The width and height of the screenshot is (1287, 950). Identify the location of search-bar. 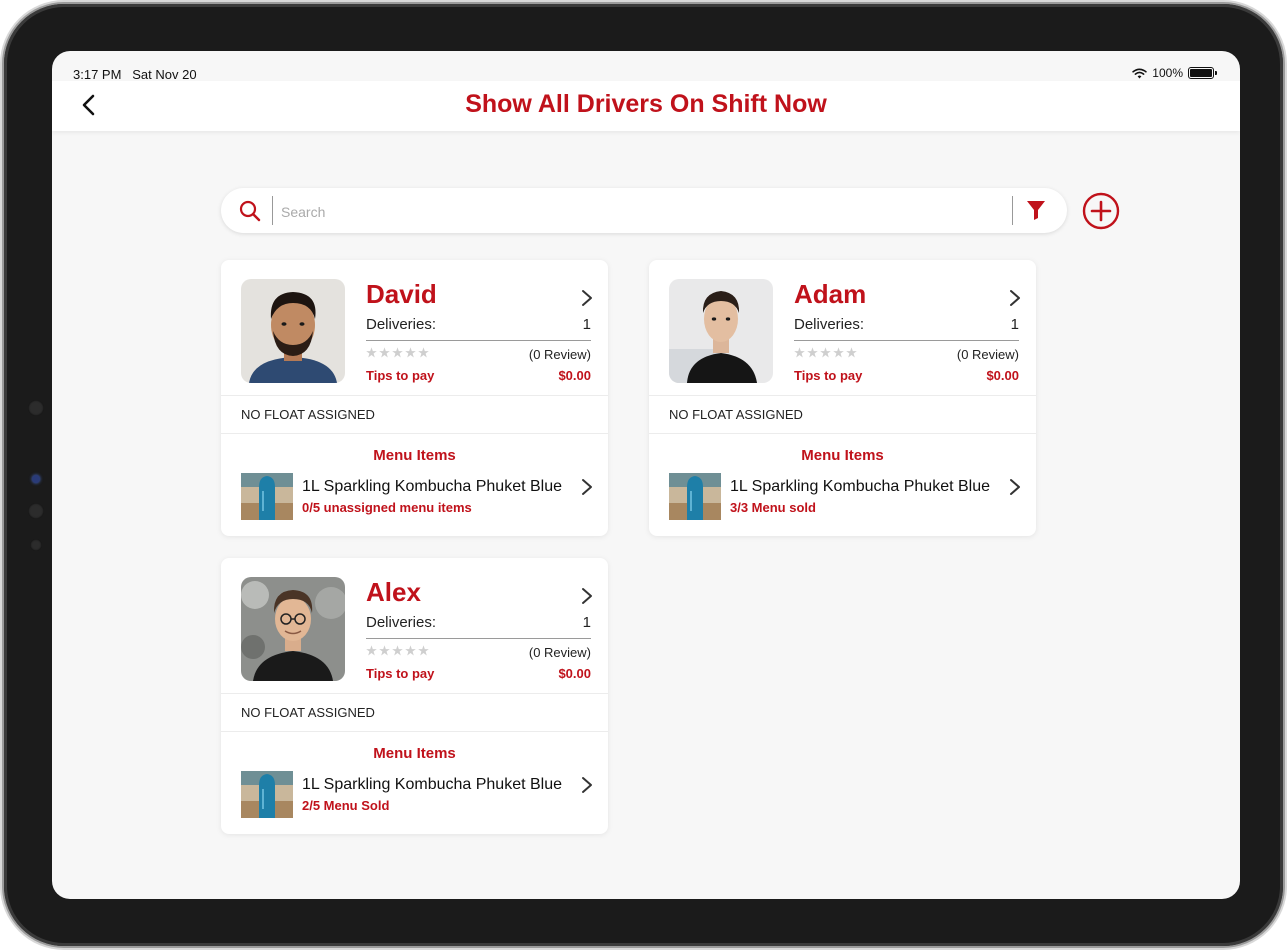
(644, 210).